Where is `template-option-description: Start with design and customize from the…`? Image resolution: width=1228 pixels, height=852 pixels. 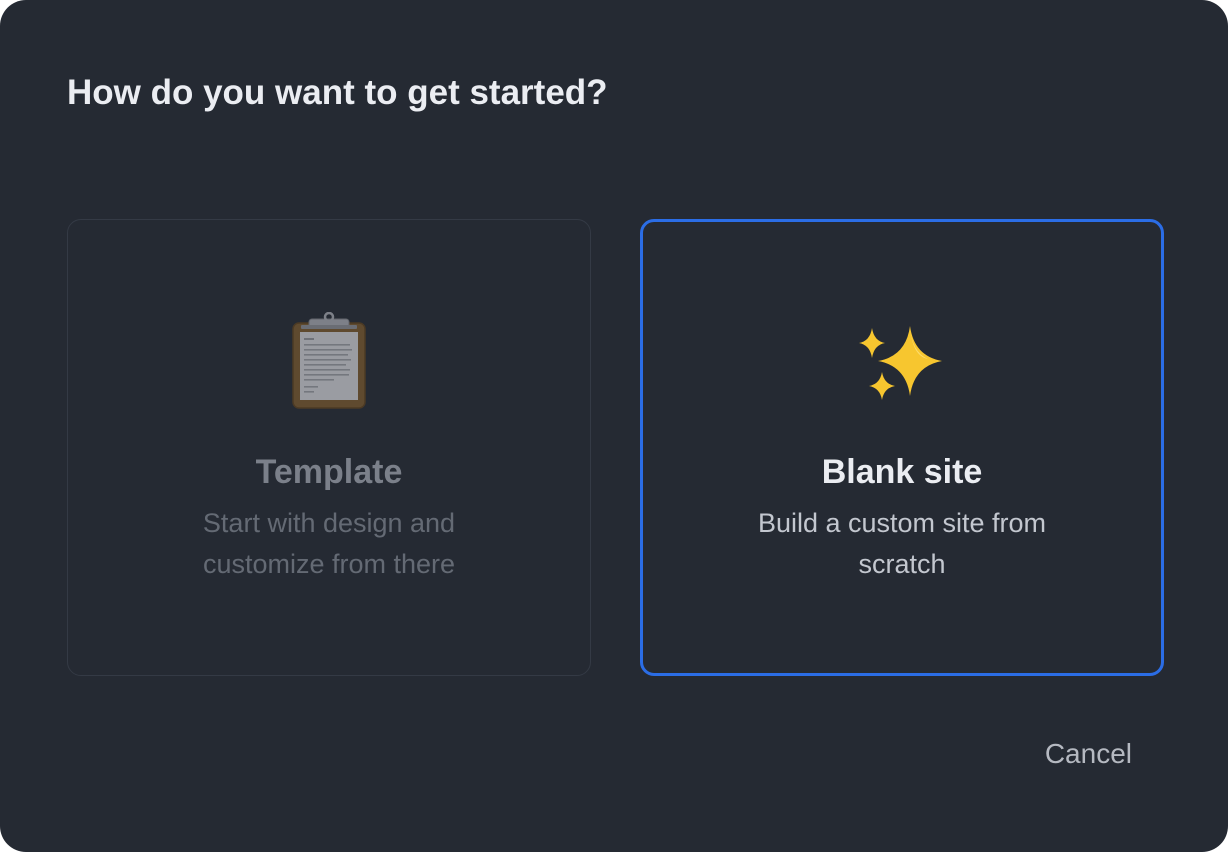
template-option-description: Start with design and customize from the… is located at coordinates (329, 543).